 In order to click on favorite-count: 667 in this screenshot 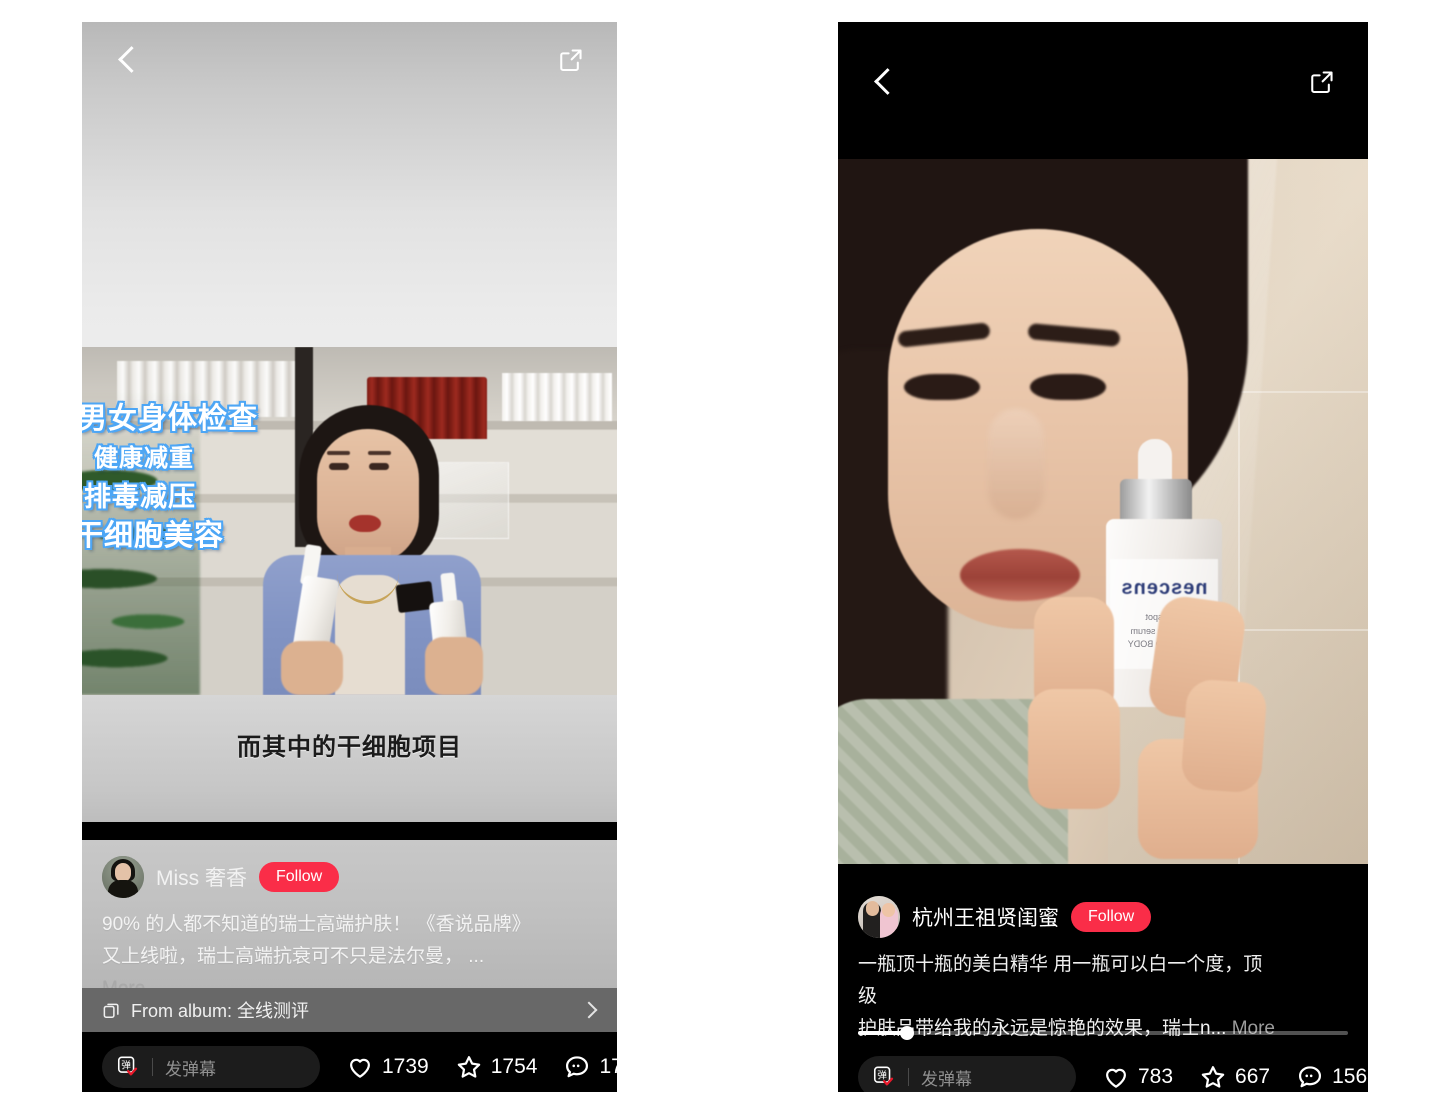, I will do `click(1253, 1076)`.